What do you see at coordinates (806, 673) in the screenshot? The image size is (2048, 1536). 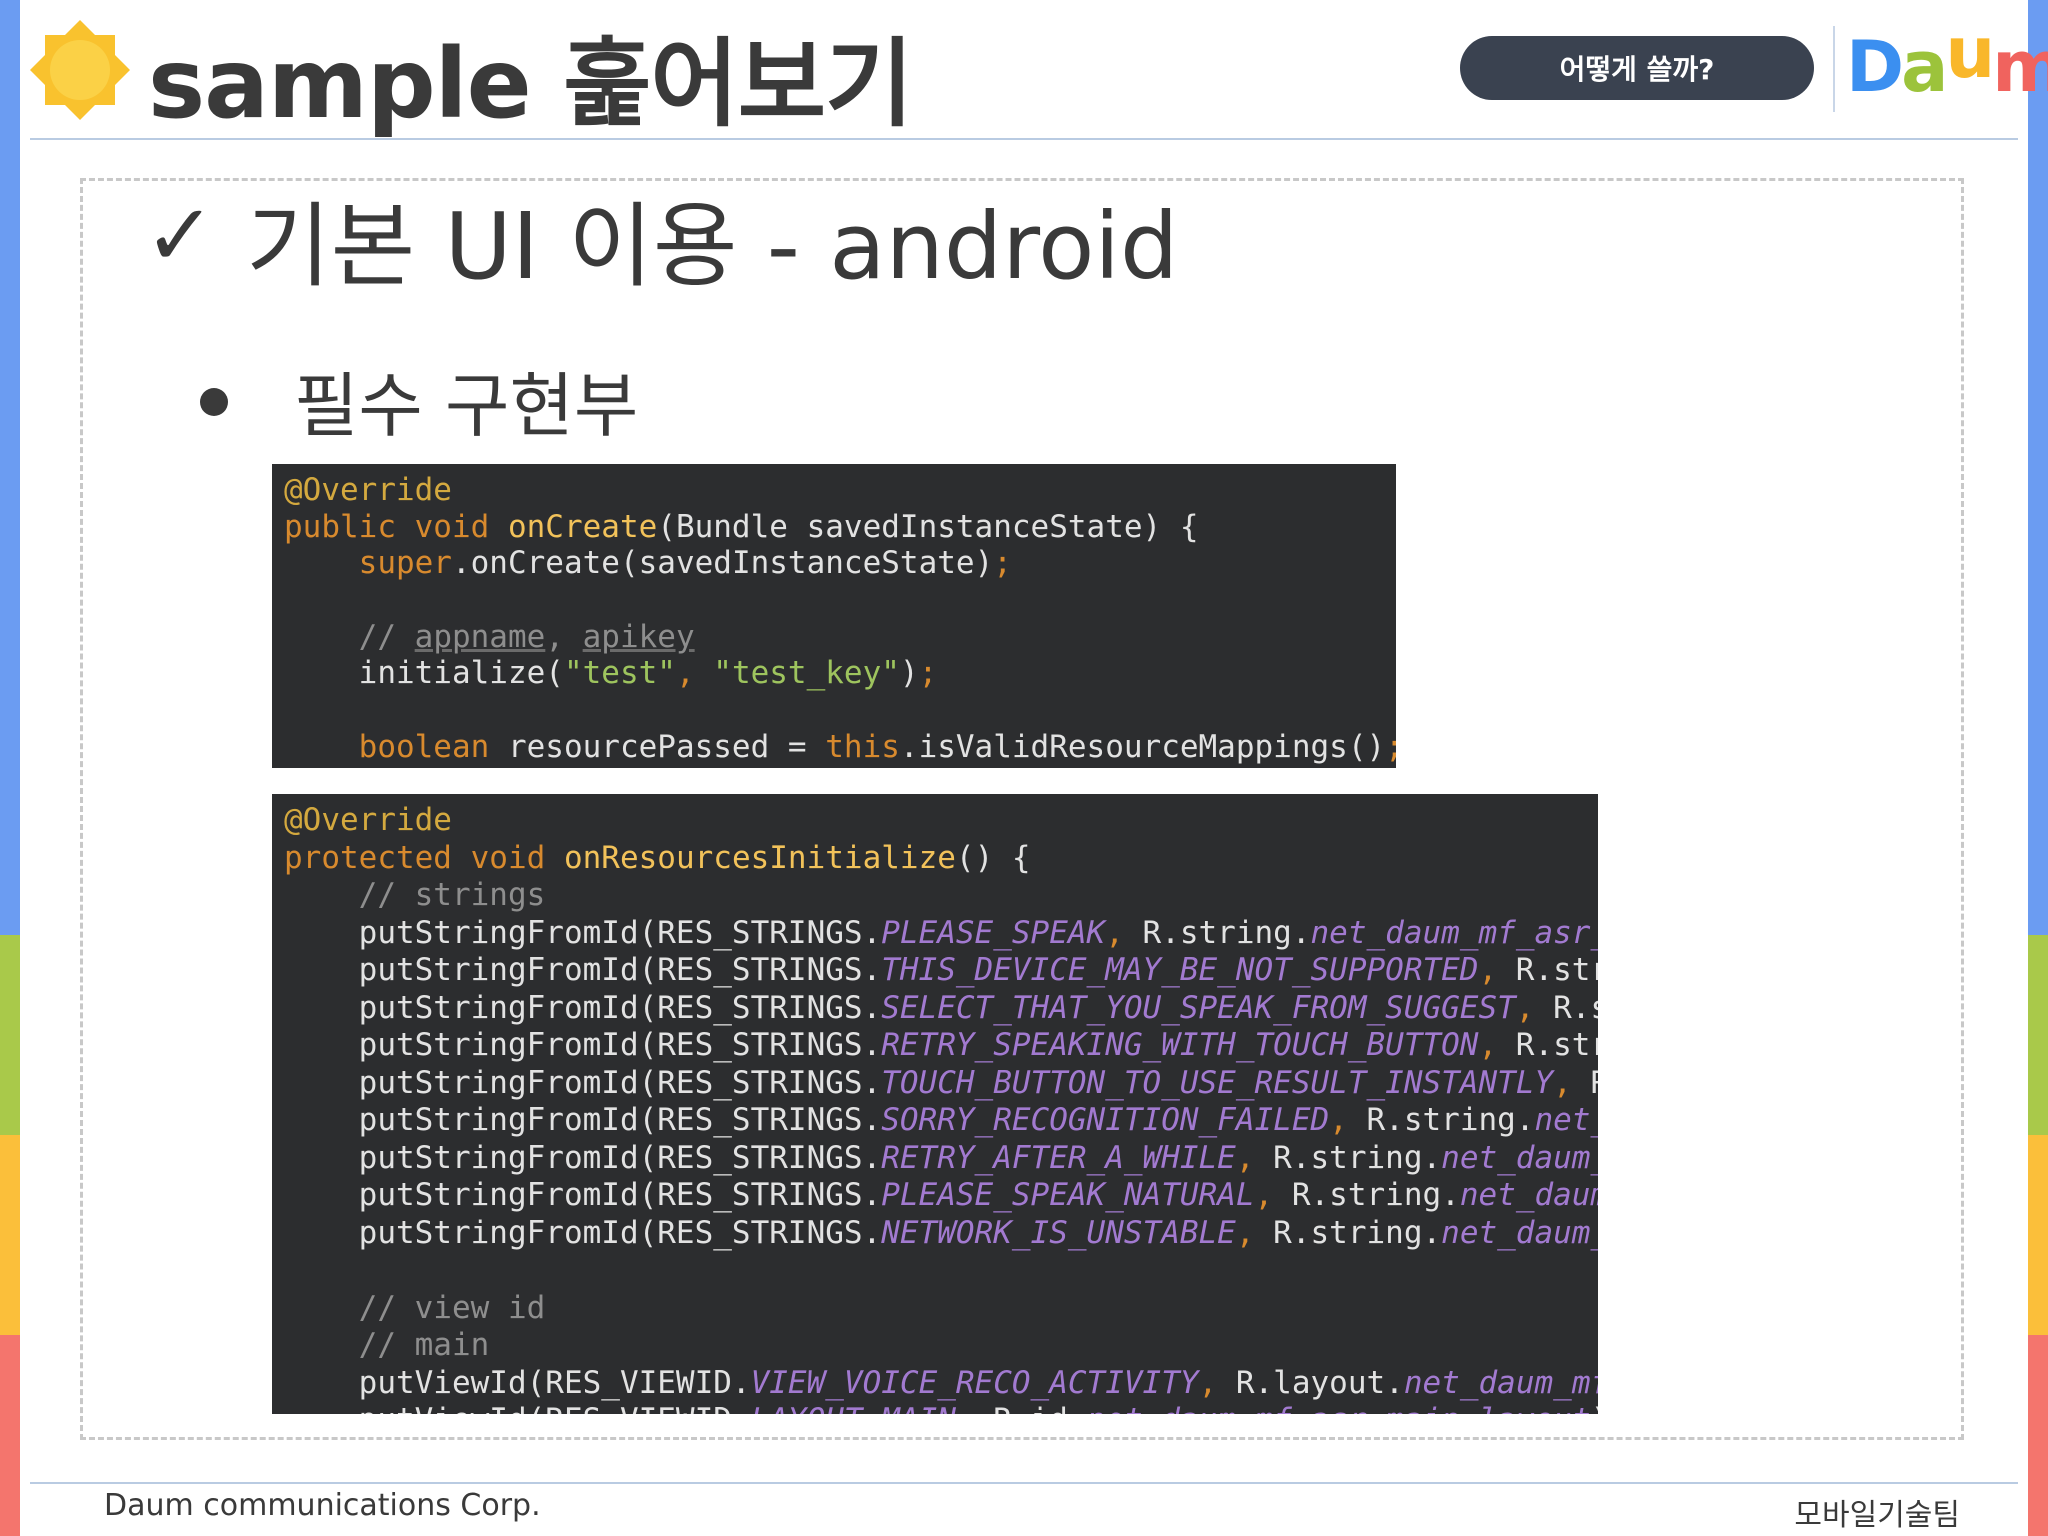 I see `code-token: "test_key"` at bounding box center [806, 673].